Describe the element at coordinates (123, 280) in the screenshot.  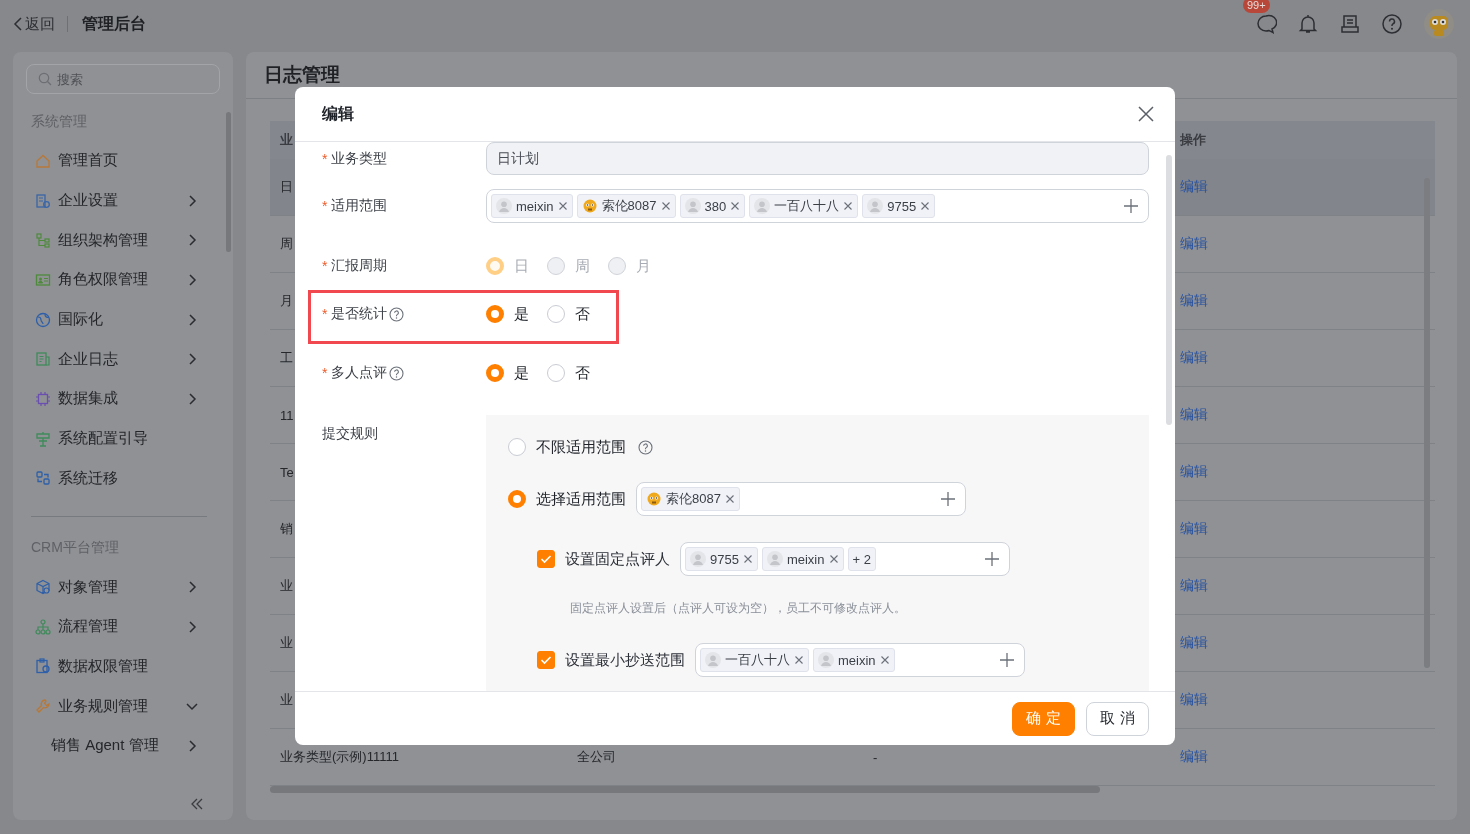
I see `menu-item: 角色权限管理` at that location.